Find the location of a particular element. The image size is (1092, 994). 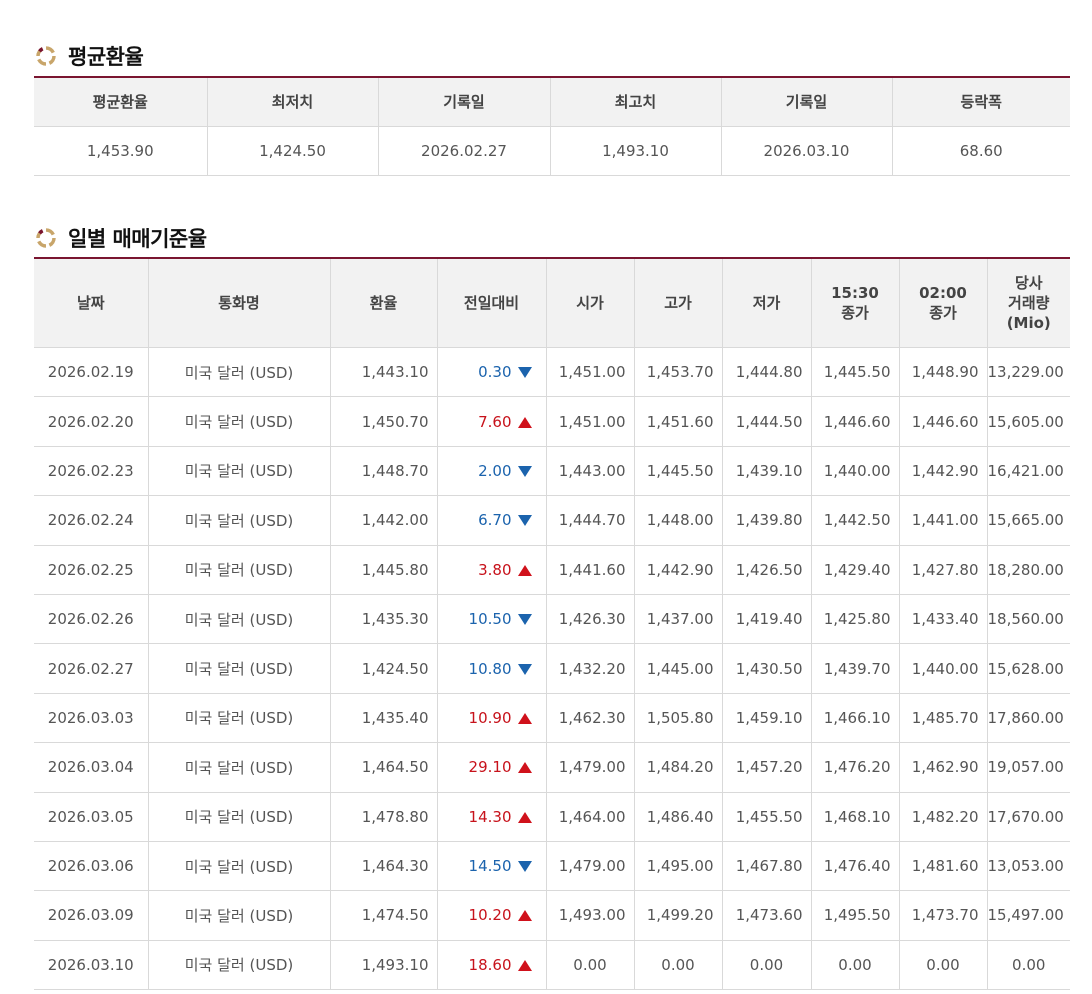

cell-change: 29.10 is located at coordinates (492, 767).